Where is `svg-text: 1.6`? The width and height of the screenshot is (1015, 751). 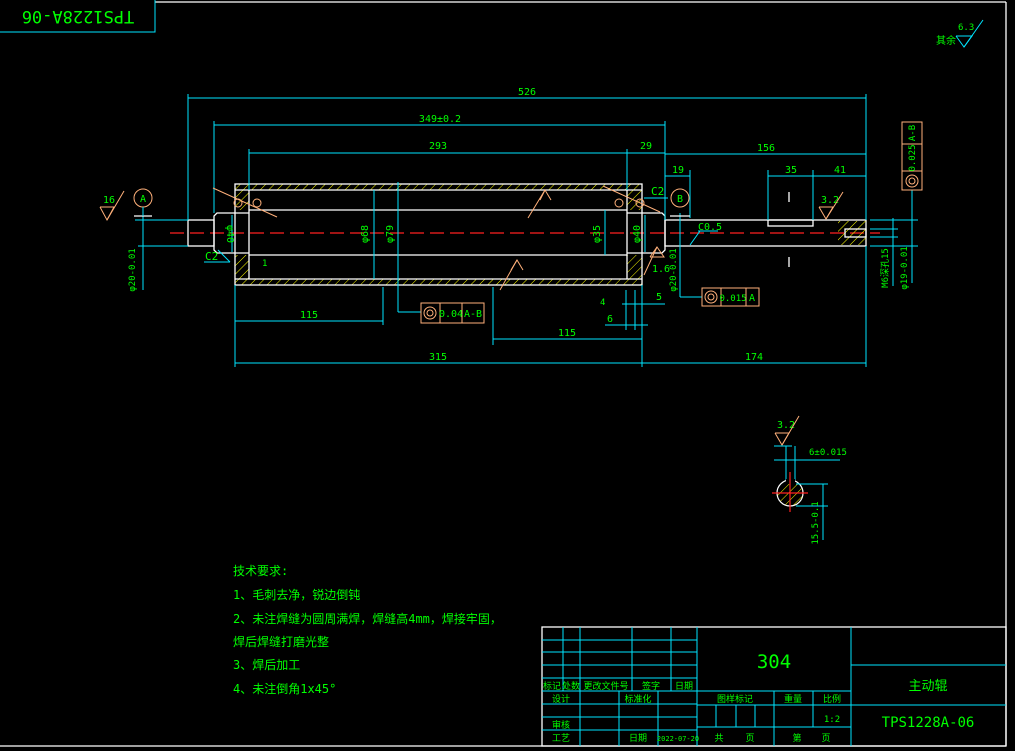 svg-text: 1.6 is located at coordinates (661, 269).